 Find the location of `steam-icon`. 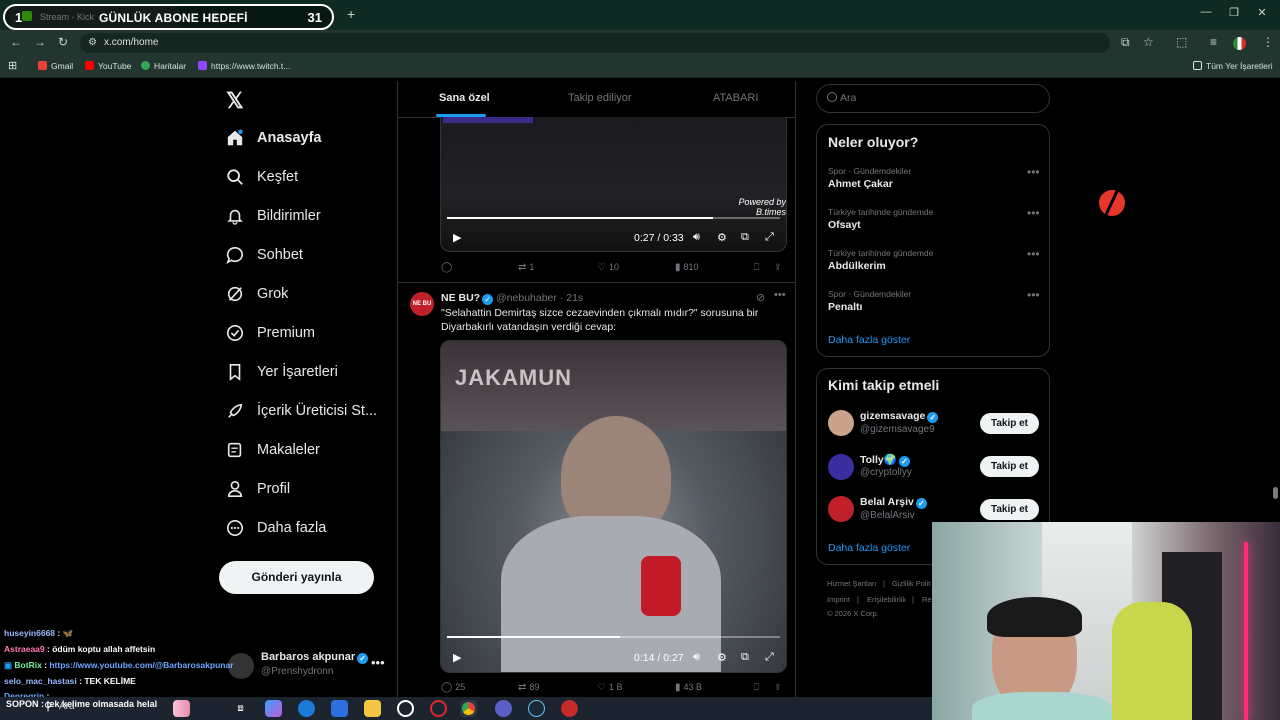

steam-icon is located at coordinates (536, 708).